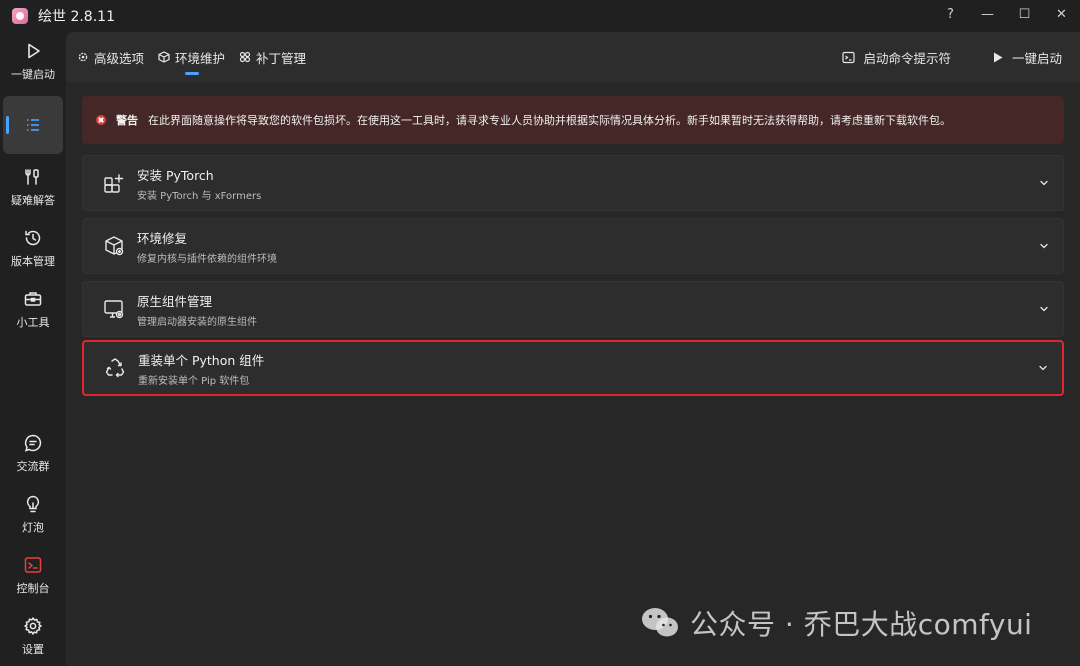  Describe the element at coordinates (164, 57) in the screenshot. I see `package-icon` at that location.